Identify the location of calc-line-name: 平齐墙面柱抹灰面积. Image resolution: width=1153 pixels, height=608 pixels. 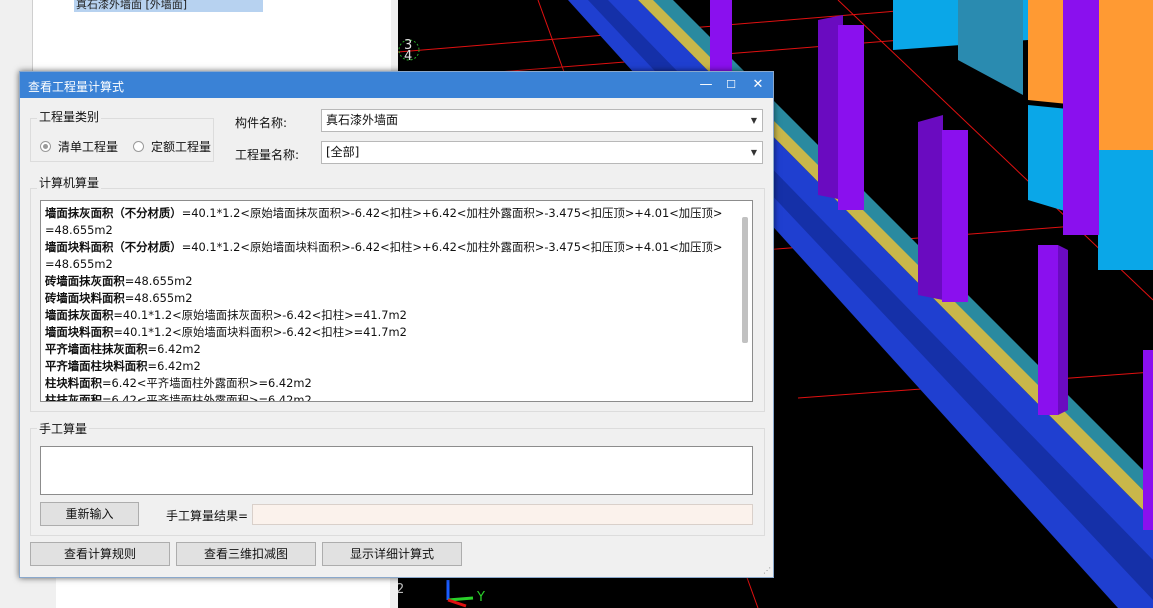
(96, 349).